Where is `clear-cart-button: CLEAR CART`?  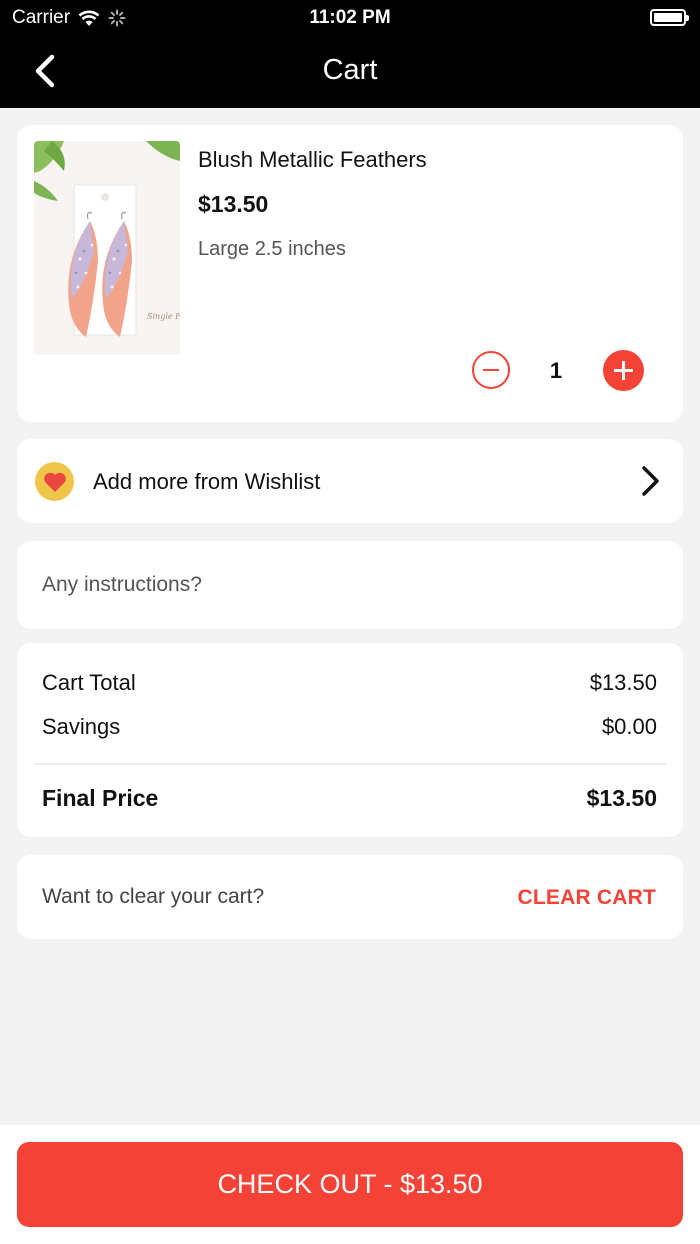 clear-cart-button: CLEAR CART is located at coordinates (587, 898).